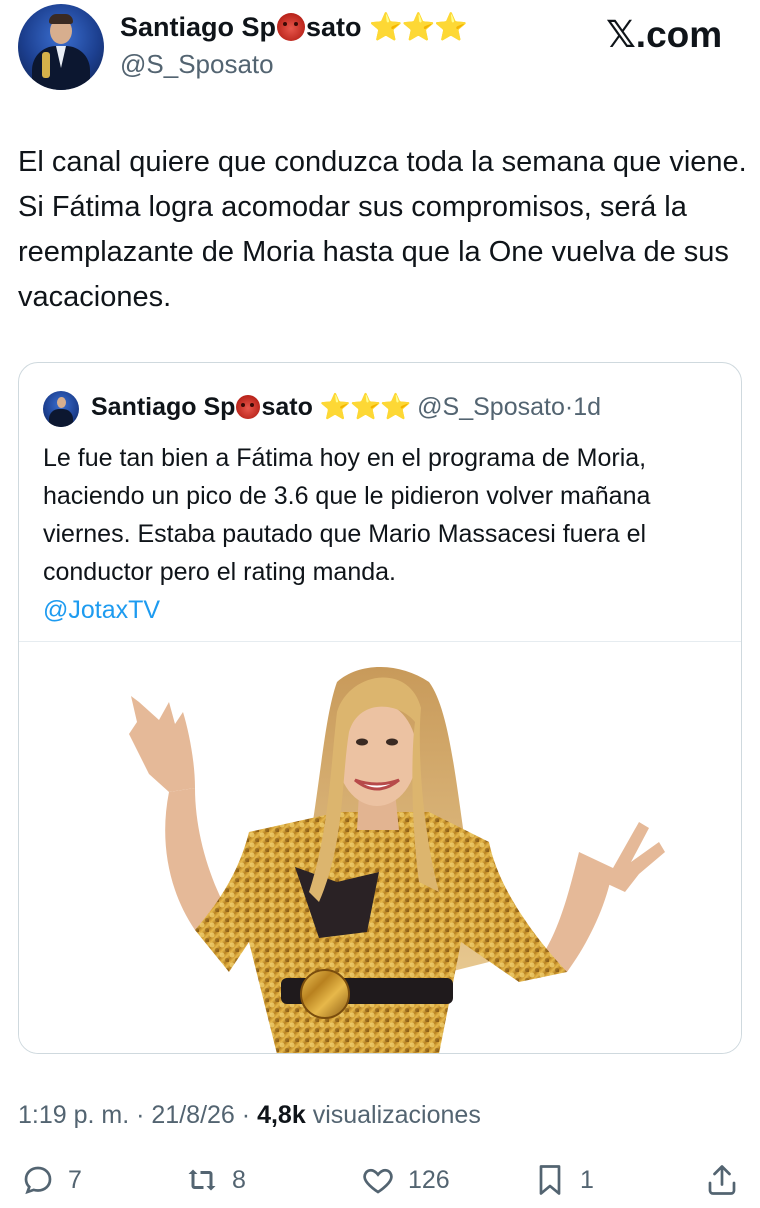 The height and width of the screenshot is (1208, 760). What do you see at coordinates (73, 1115) in the screenshot?
I see `tweet-time: 1:19 p. m.` at bounding box center [73, 1115].